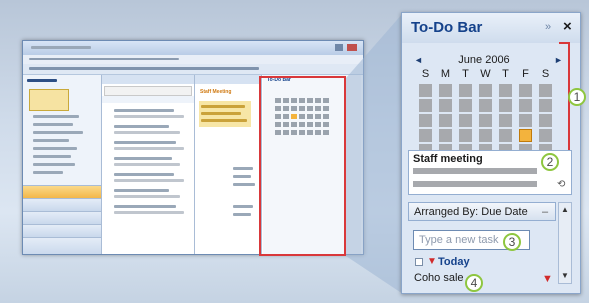 This screenshot has height=303, width=589. I want to click on weekday-0: S, so click(425, 74).